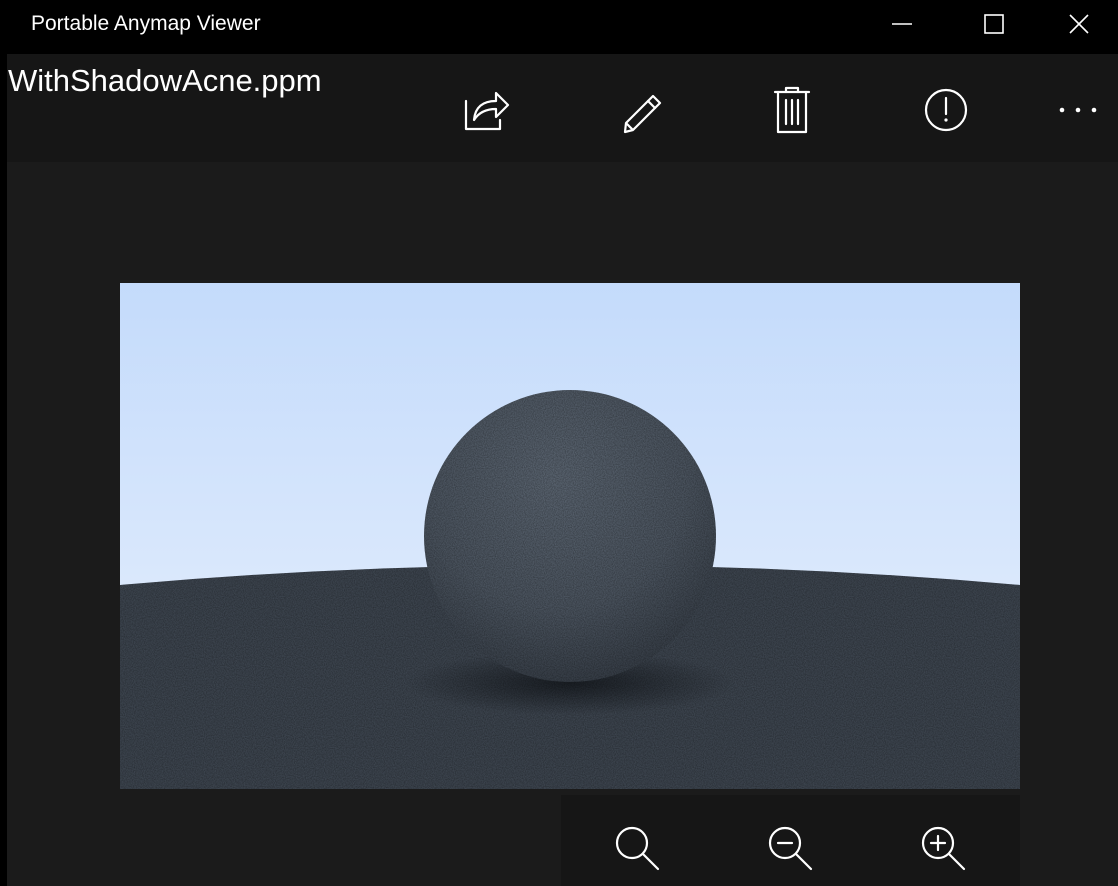 The image size is (1118, 886). I want to click on minimize-button, so click(902, 24).